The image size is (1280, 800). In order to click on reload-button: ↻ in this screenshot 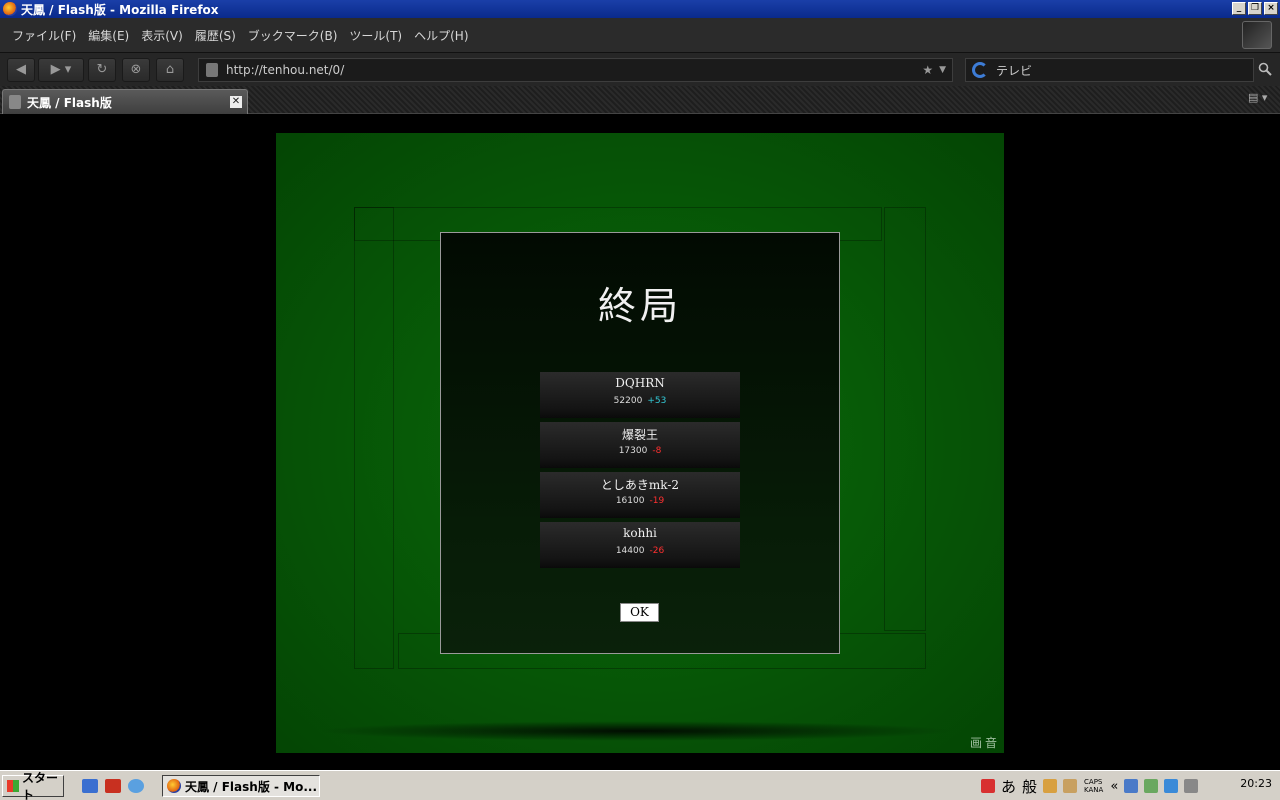, I will do `click(102, 70)`.